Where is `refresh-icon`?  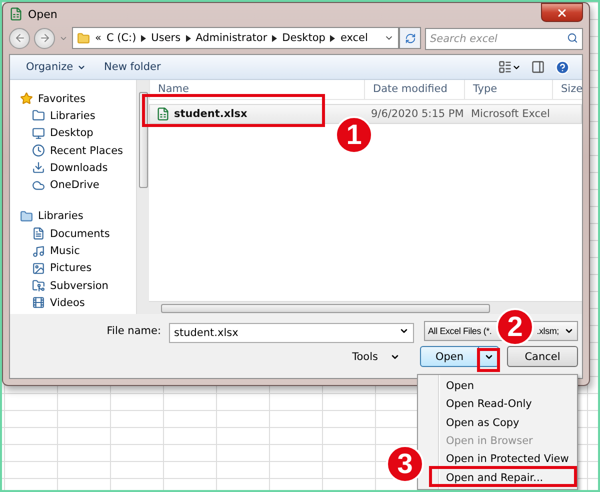
refresh-icon is located at coordinates (410, 38).